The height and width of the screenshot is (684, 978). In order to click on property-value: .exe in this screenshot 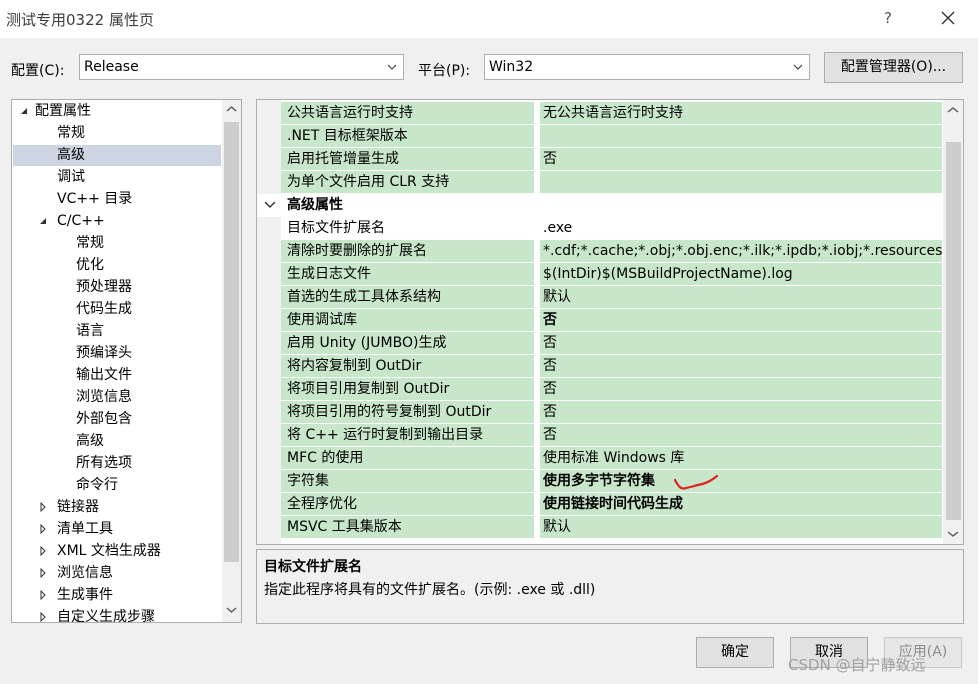, I will do `click(741, 228)`.